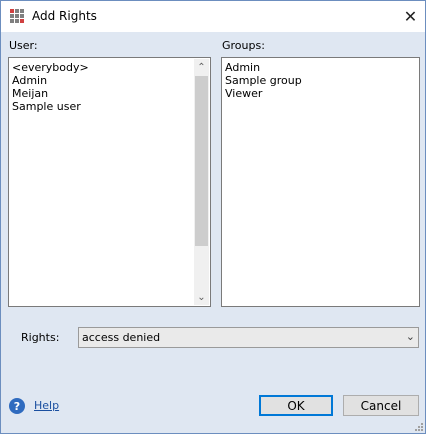  Describe the element at coordinates (40, 337) in the screenshot. I see `rights-label: Rights:` at that location.